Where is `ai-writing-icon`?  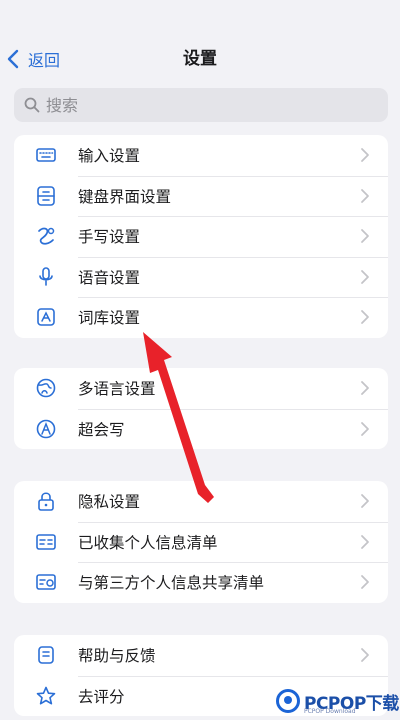
ai-writing-icon is located at coordinates (46, 429).